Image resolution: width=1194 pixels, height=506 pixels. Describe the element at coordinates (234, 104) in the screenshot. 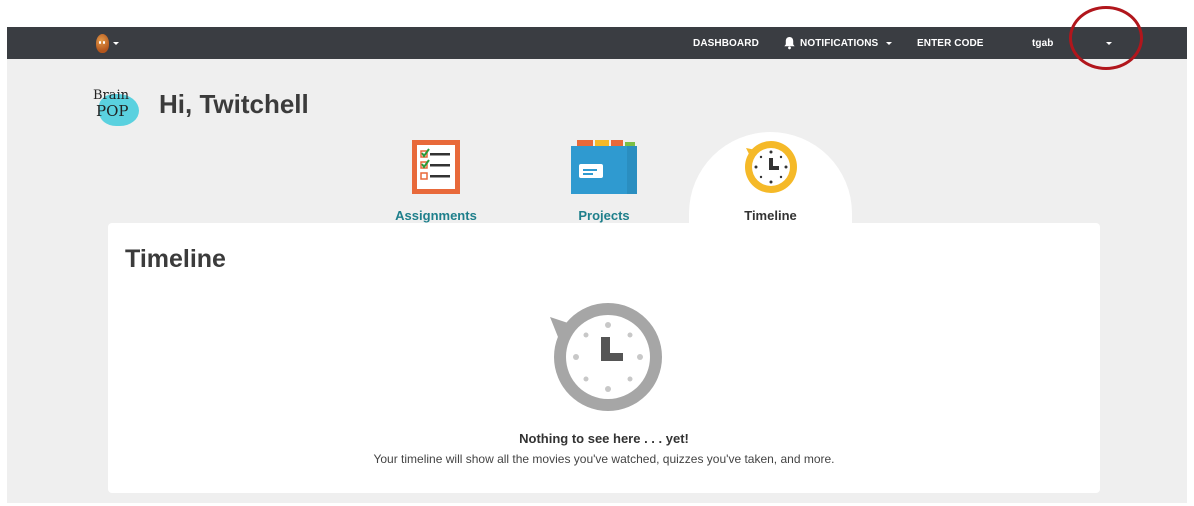

I see `greeting-title: Hi, Twitchell` at that location.